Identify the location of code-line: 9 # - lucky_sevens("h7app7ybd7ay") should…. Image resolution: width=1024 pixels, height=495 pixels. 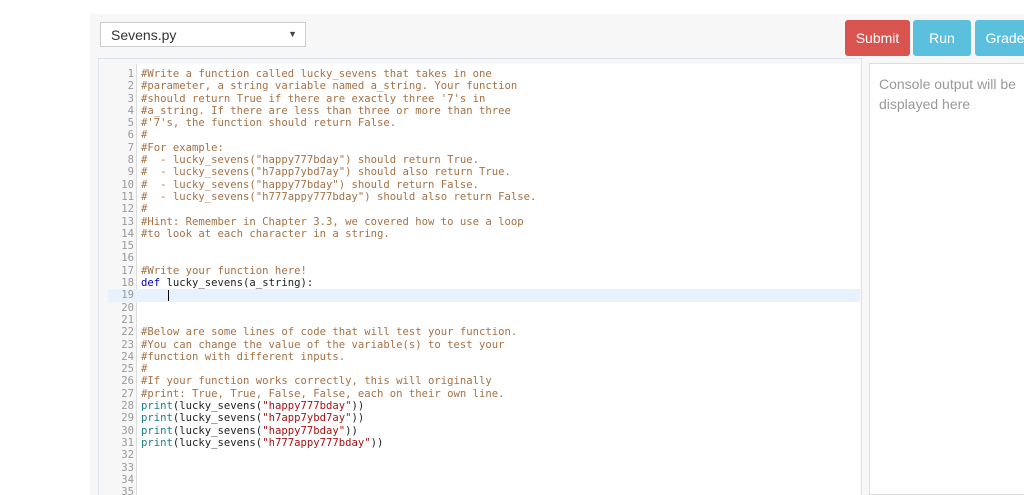
(484, 172).